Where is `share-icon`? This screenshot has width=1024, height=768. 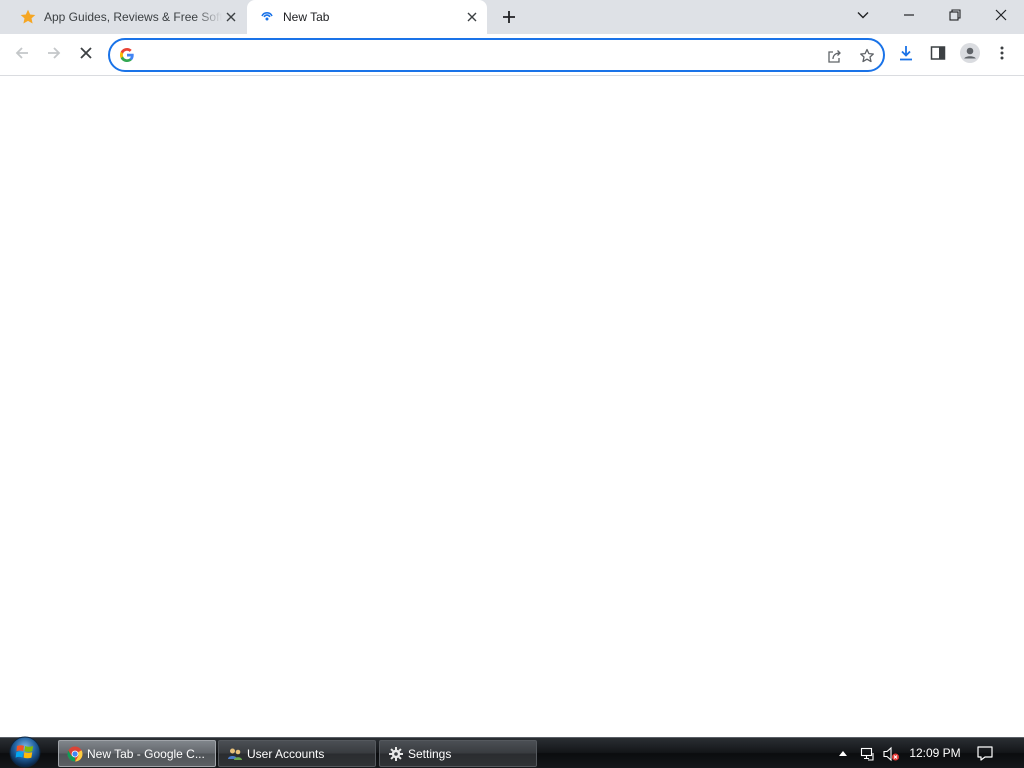
share-icon is located at coordinates (835, 56).